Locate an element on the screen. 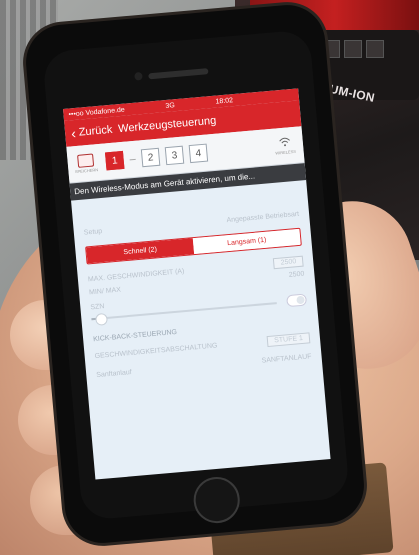 The image size is (419, 555). slider-track is located at coordinates (184, 311).